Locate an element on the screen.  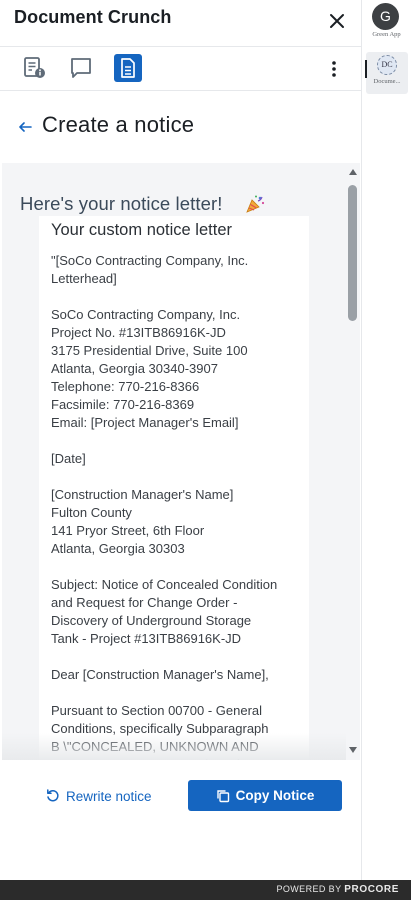
footer-bar: POWERED BY PROCORE is located at coordinates (205, 890).